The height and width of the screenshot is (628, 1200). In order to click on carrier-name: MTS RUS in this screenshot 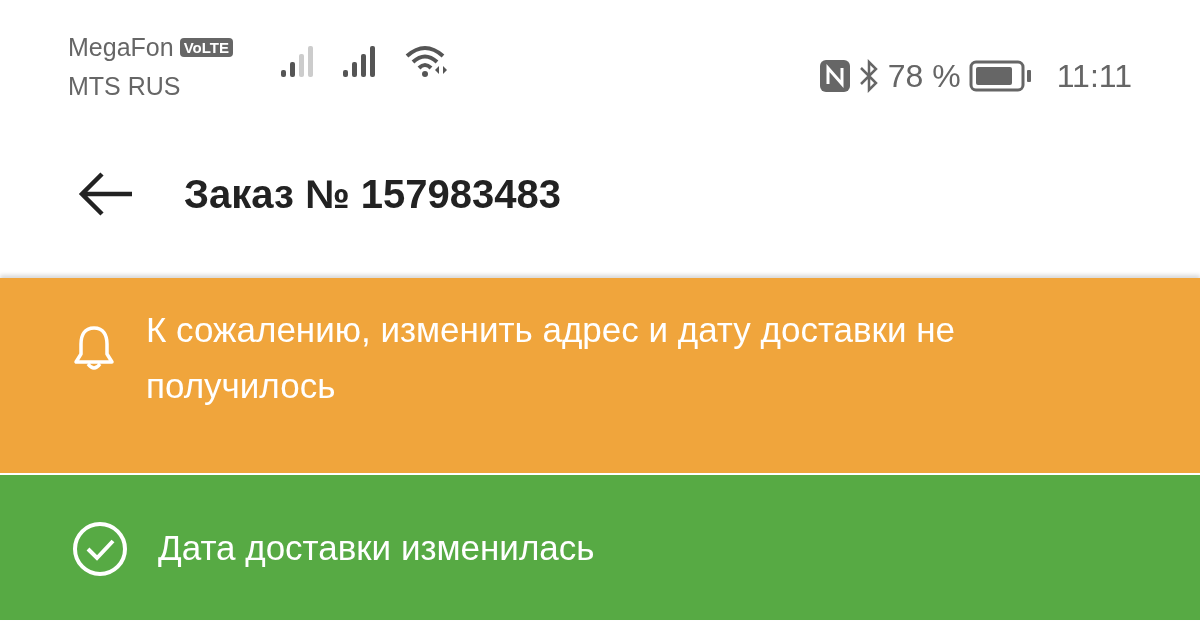, I will do `click(124, 86)`.